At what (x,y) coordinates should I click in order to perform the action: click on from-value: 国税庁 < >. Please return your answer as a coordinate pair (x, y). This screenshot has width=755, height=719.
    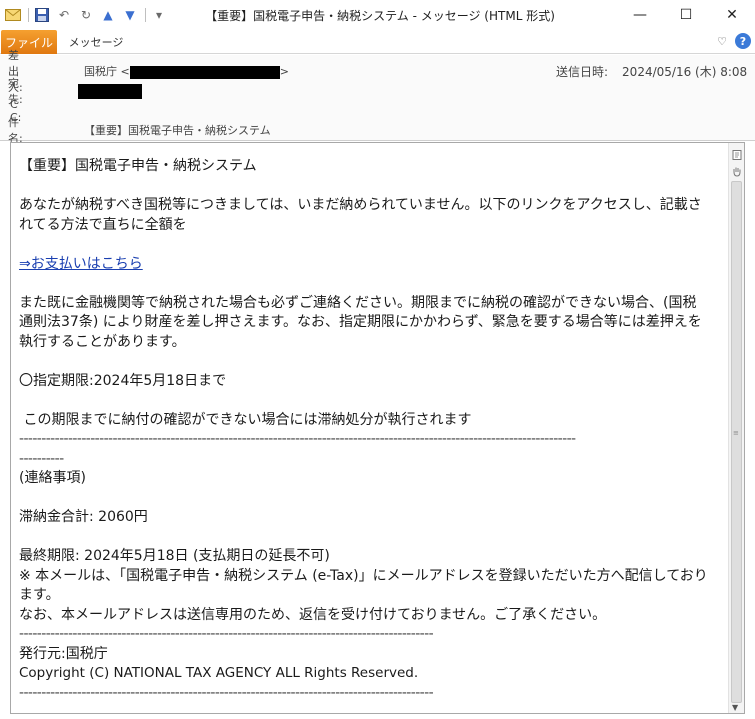
    Looking at the image, I should click on (186, 71).